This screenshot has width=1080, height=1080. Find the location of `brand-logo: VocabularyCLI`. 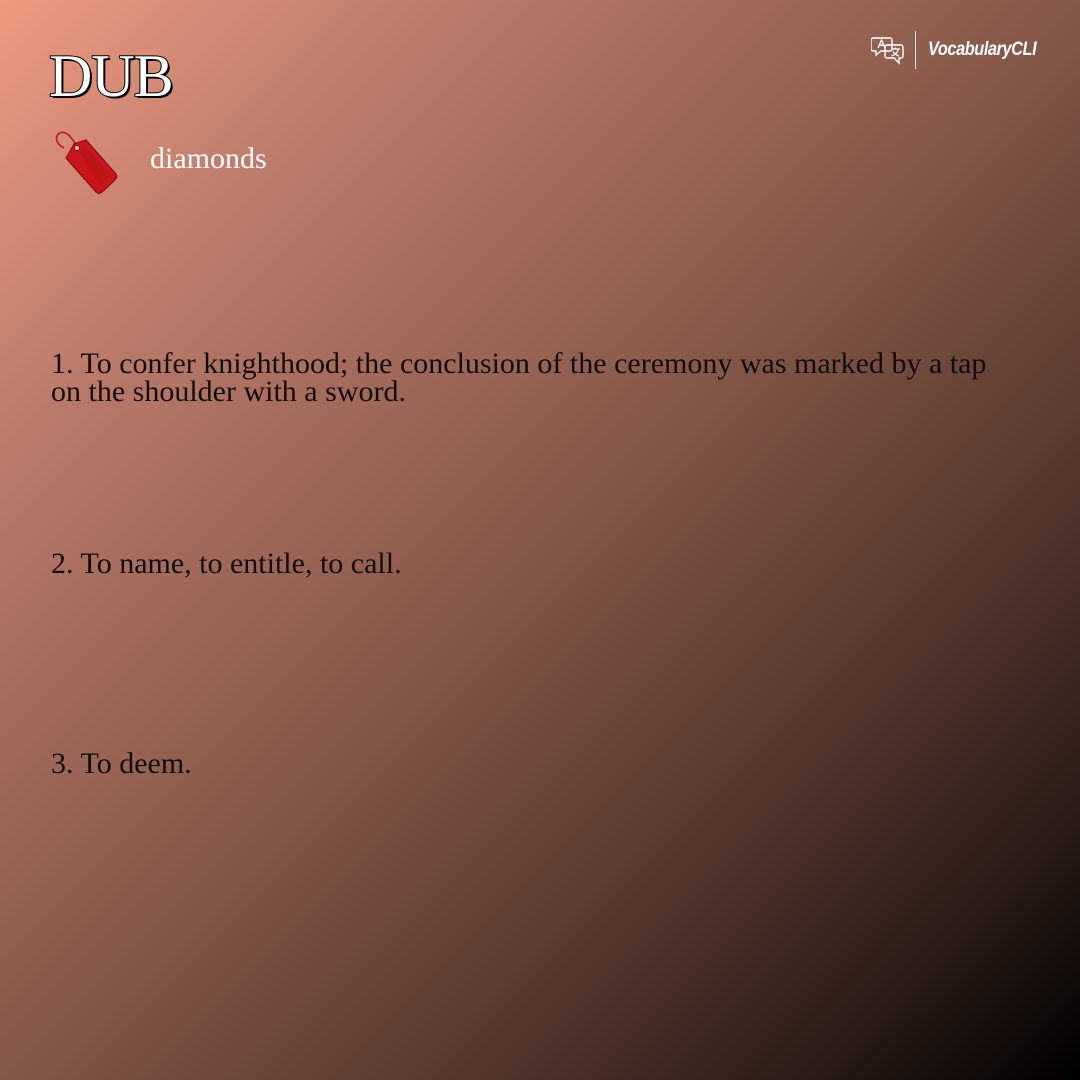

brand-logo: VocabularyCLI is located at coordinates (962, 50).